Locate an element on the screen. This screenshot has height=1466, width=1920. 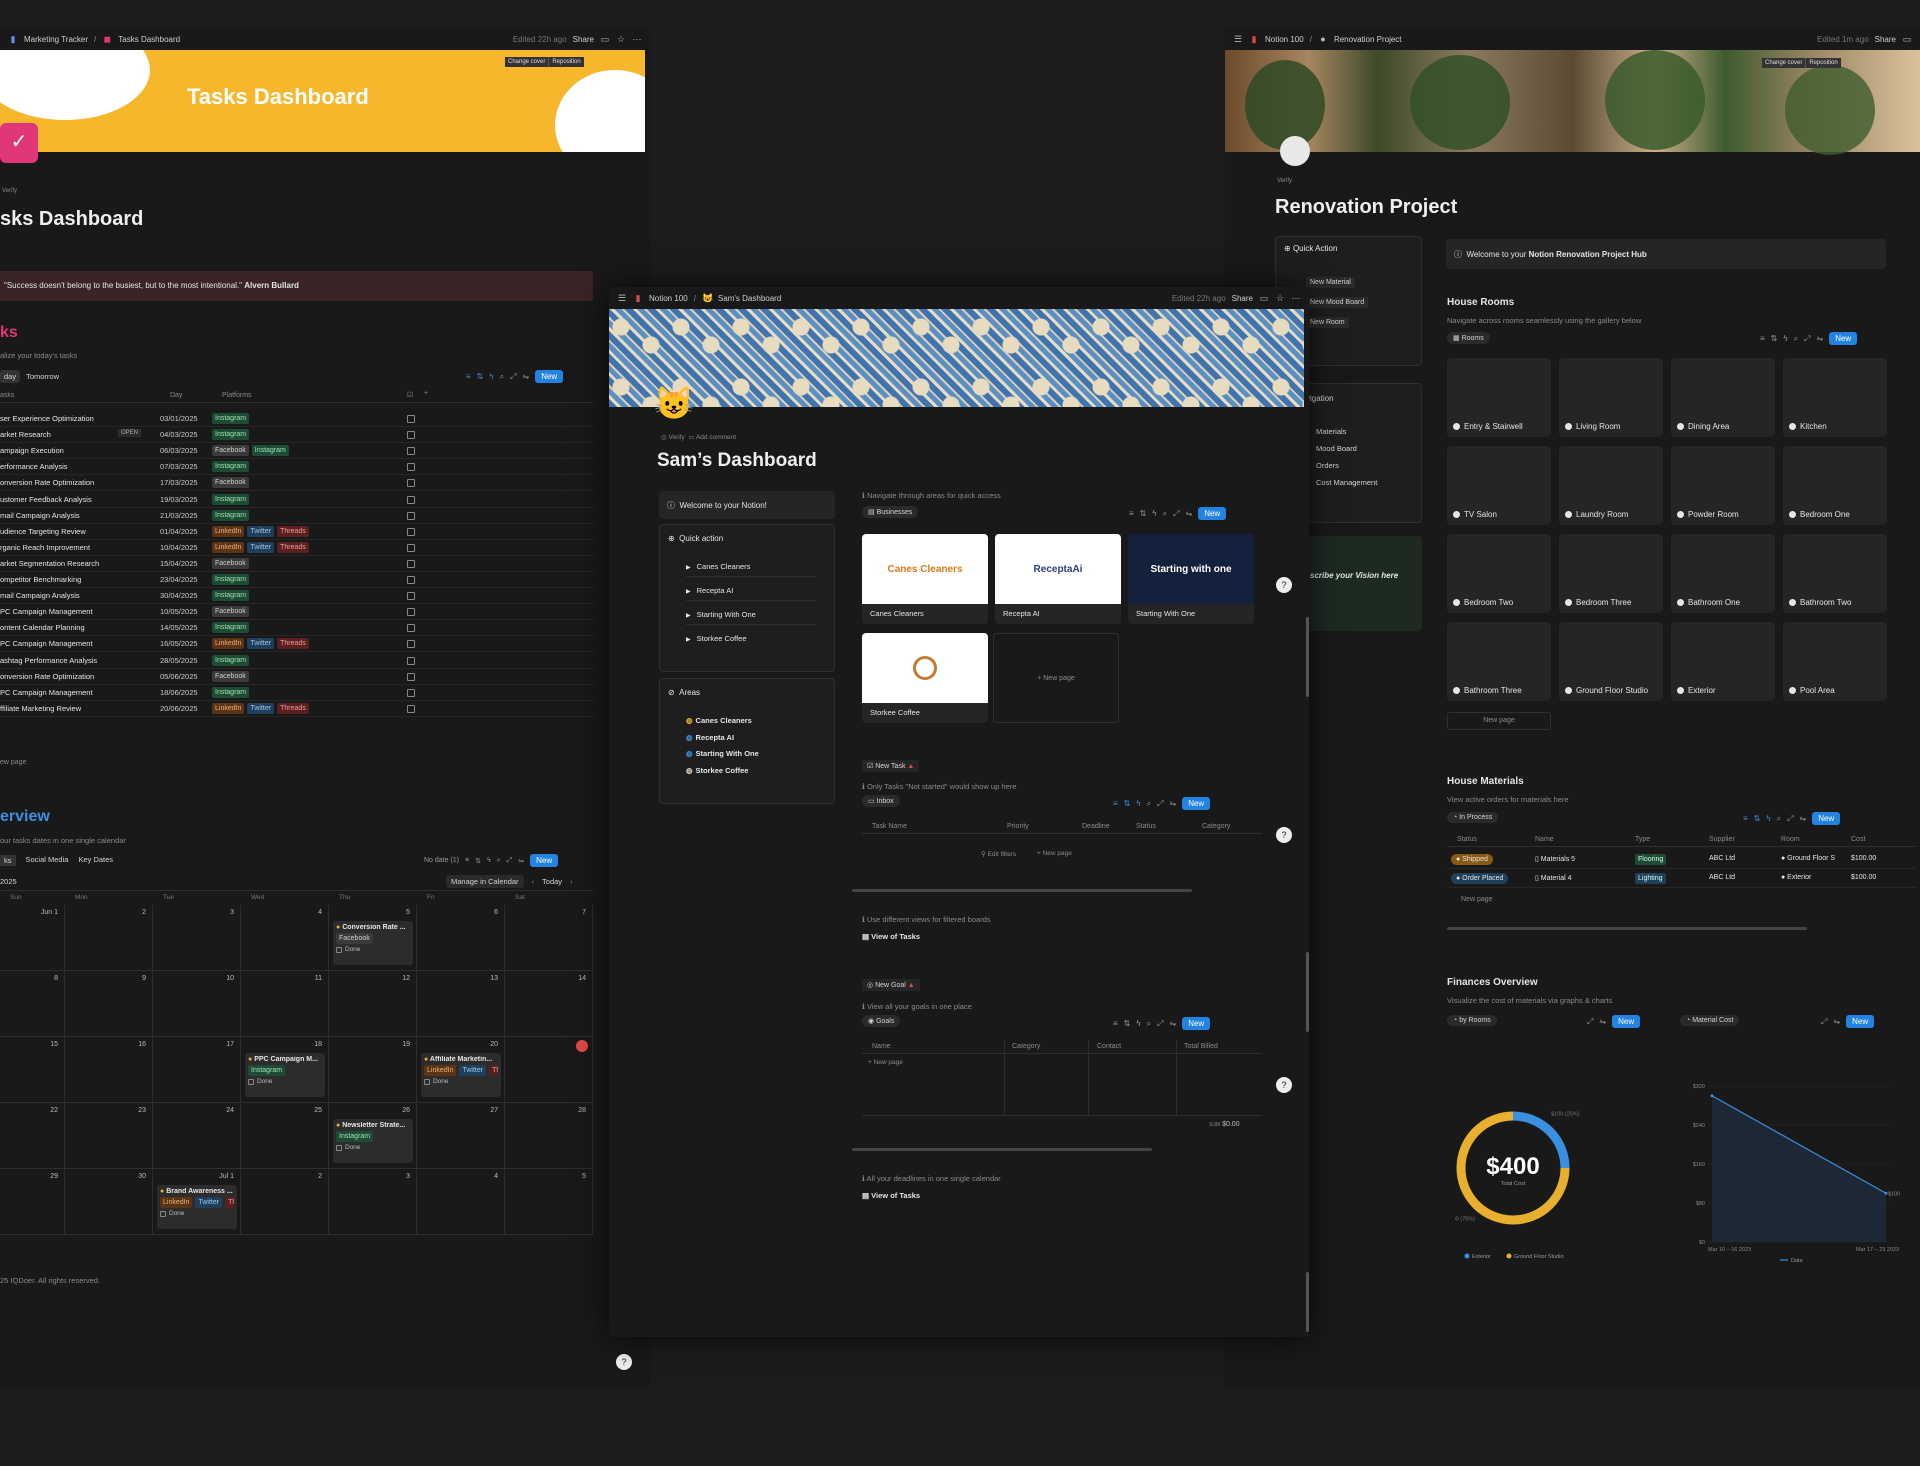
calendar-day-cell: 30 is located at coordinates (109, 1202).